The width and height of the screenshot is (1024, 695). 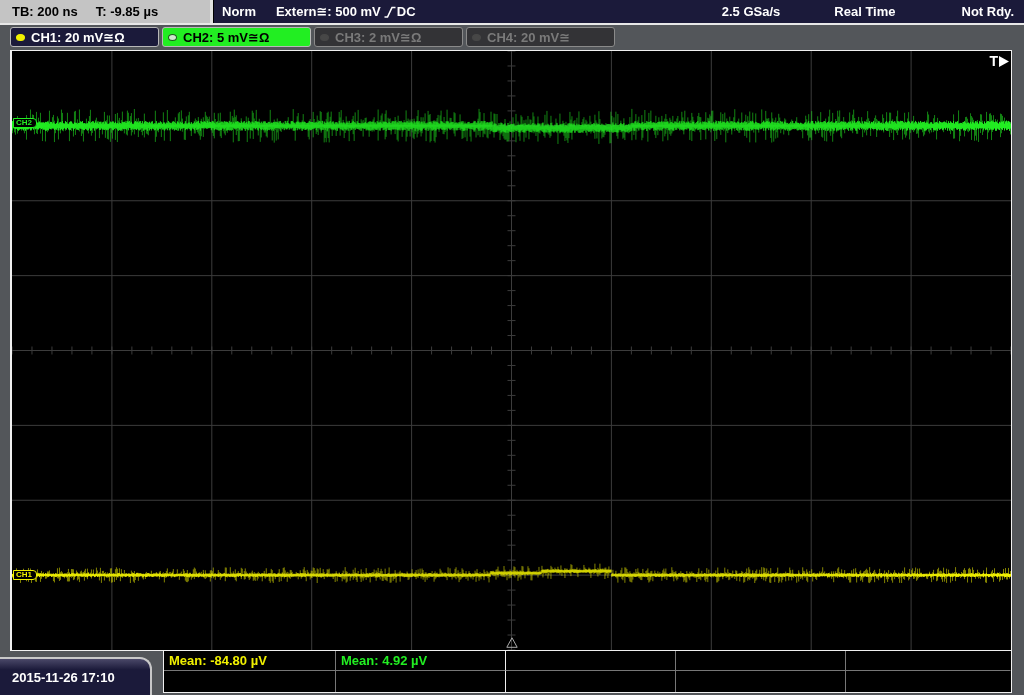 What do you see at coordinates (993, 61) in the screenshot?
I see `trigger-marker: T` at bounding box center [993, 61].